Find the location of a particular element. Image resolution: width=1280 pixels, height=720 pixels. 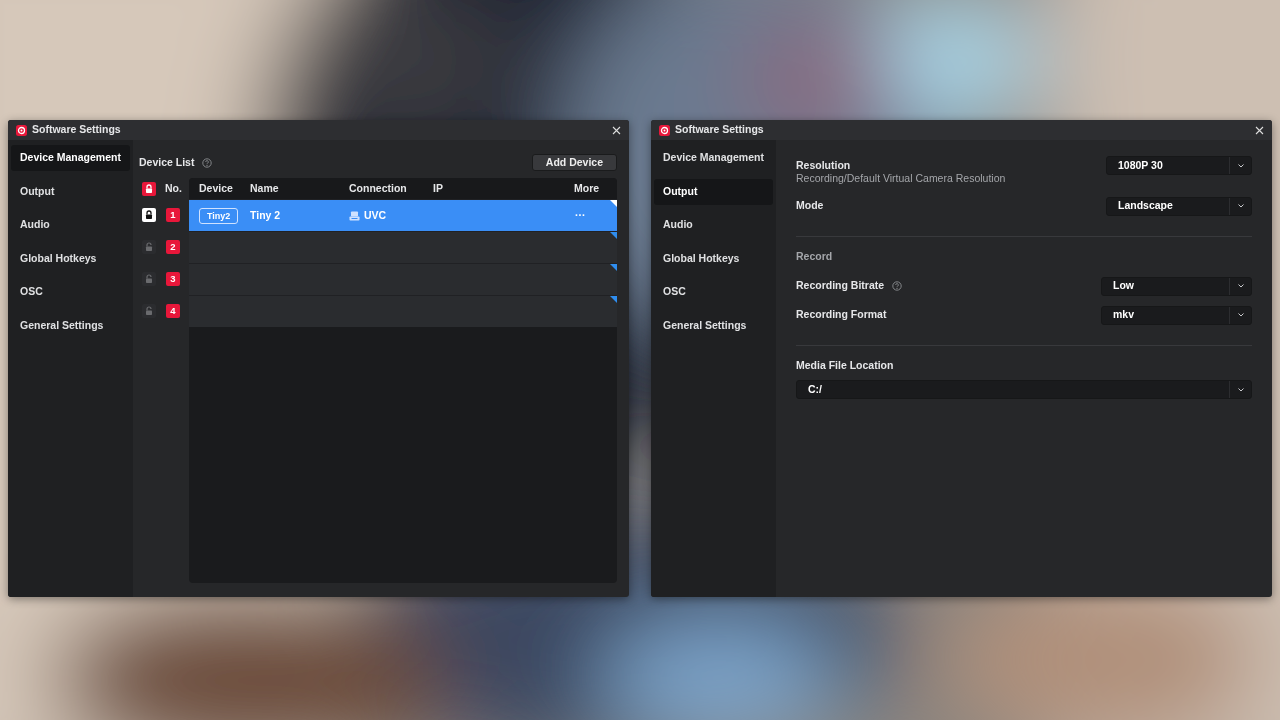

setting-label: Resolution is located at coordinates (823, 165).